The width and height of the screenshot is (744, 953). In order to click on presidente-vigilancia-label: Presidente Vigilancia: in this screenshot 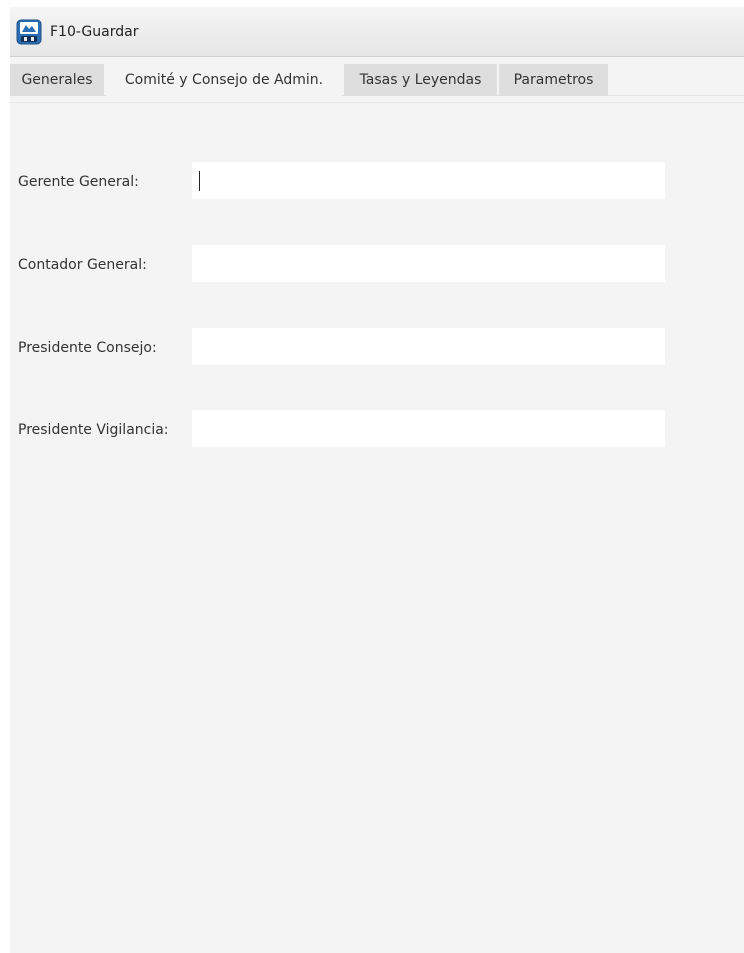, I will do `click(93, 430)`.